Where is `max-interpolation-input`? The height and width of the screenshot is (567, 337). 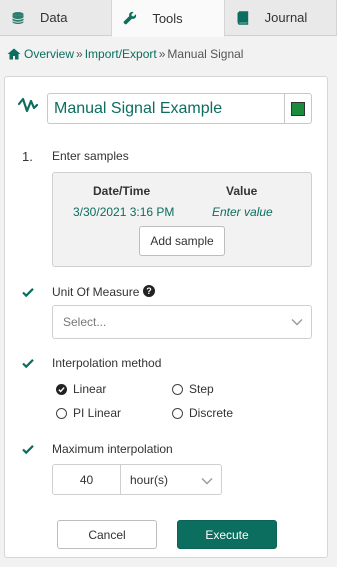
max-interpolation-input is located at coordinates (86, 479).